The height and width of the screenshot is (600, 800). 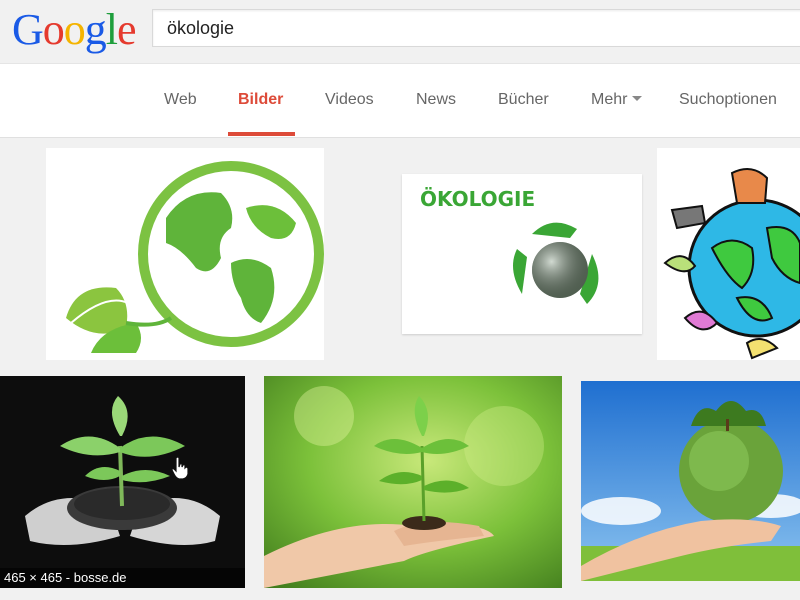 I want to click on tab-suchoptionen: Suchoptionen, so click(x=728, y=100).